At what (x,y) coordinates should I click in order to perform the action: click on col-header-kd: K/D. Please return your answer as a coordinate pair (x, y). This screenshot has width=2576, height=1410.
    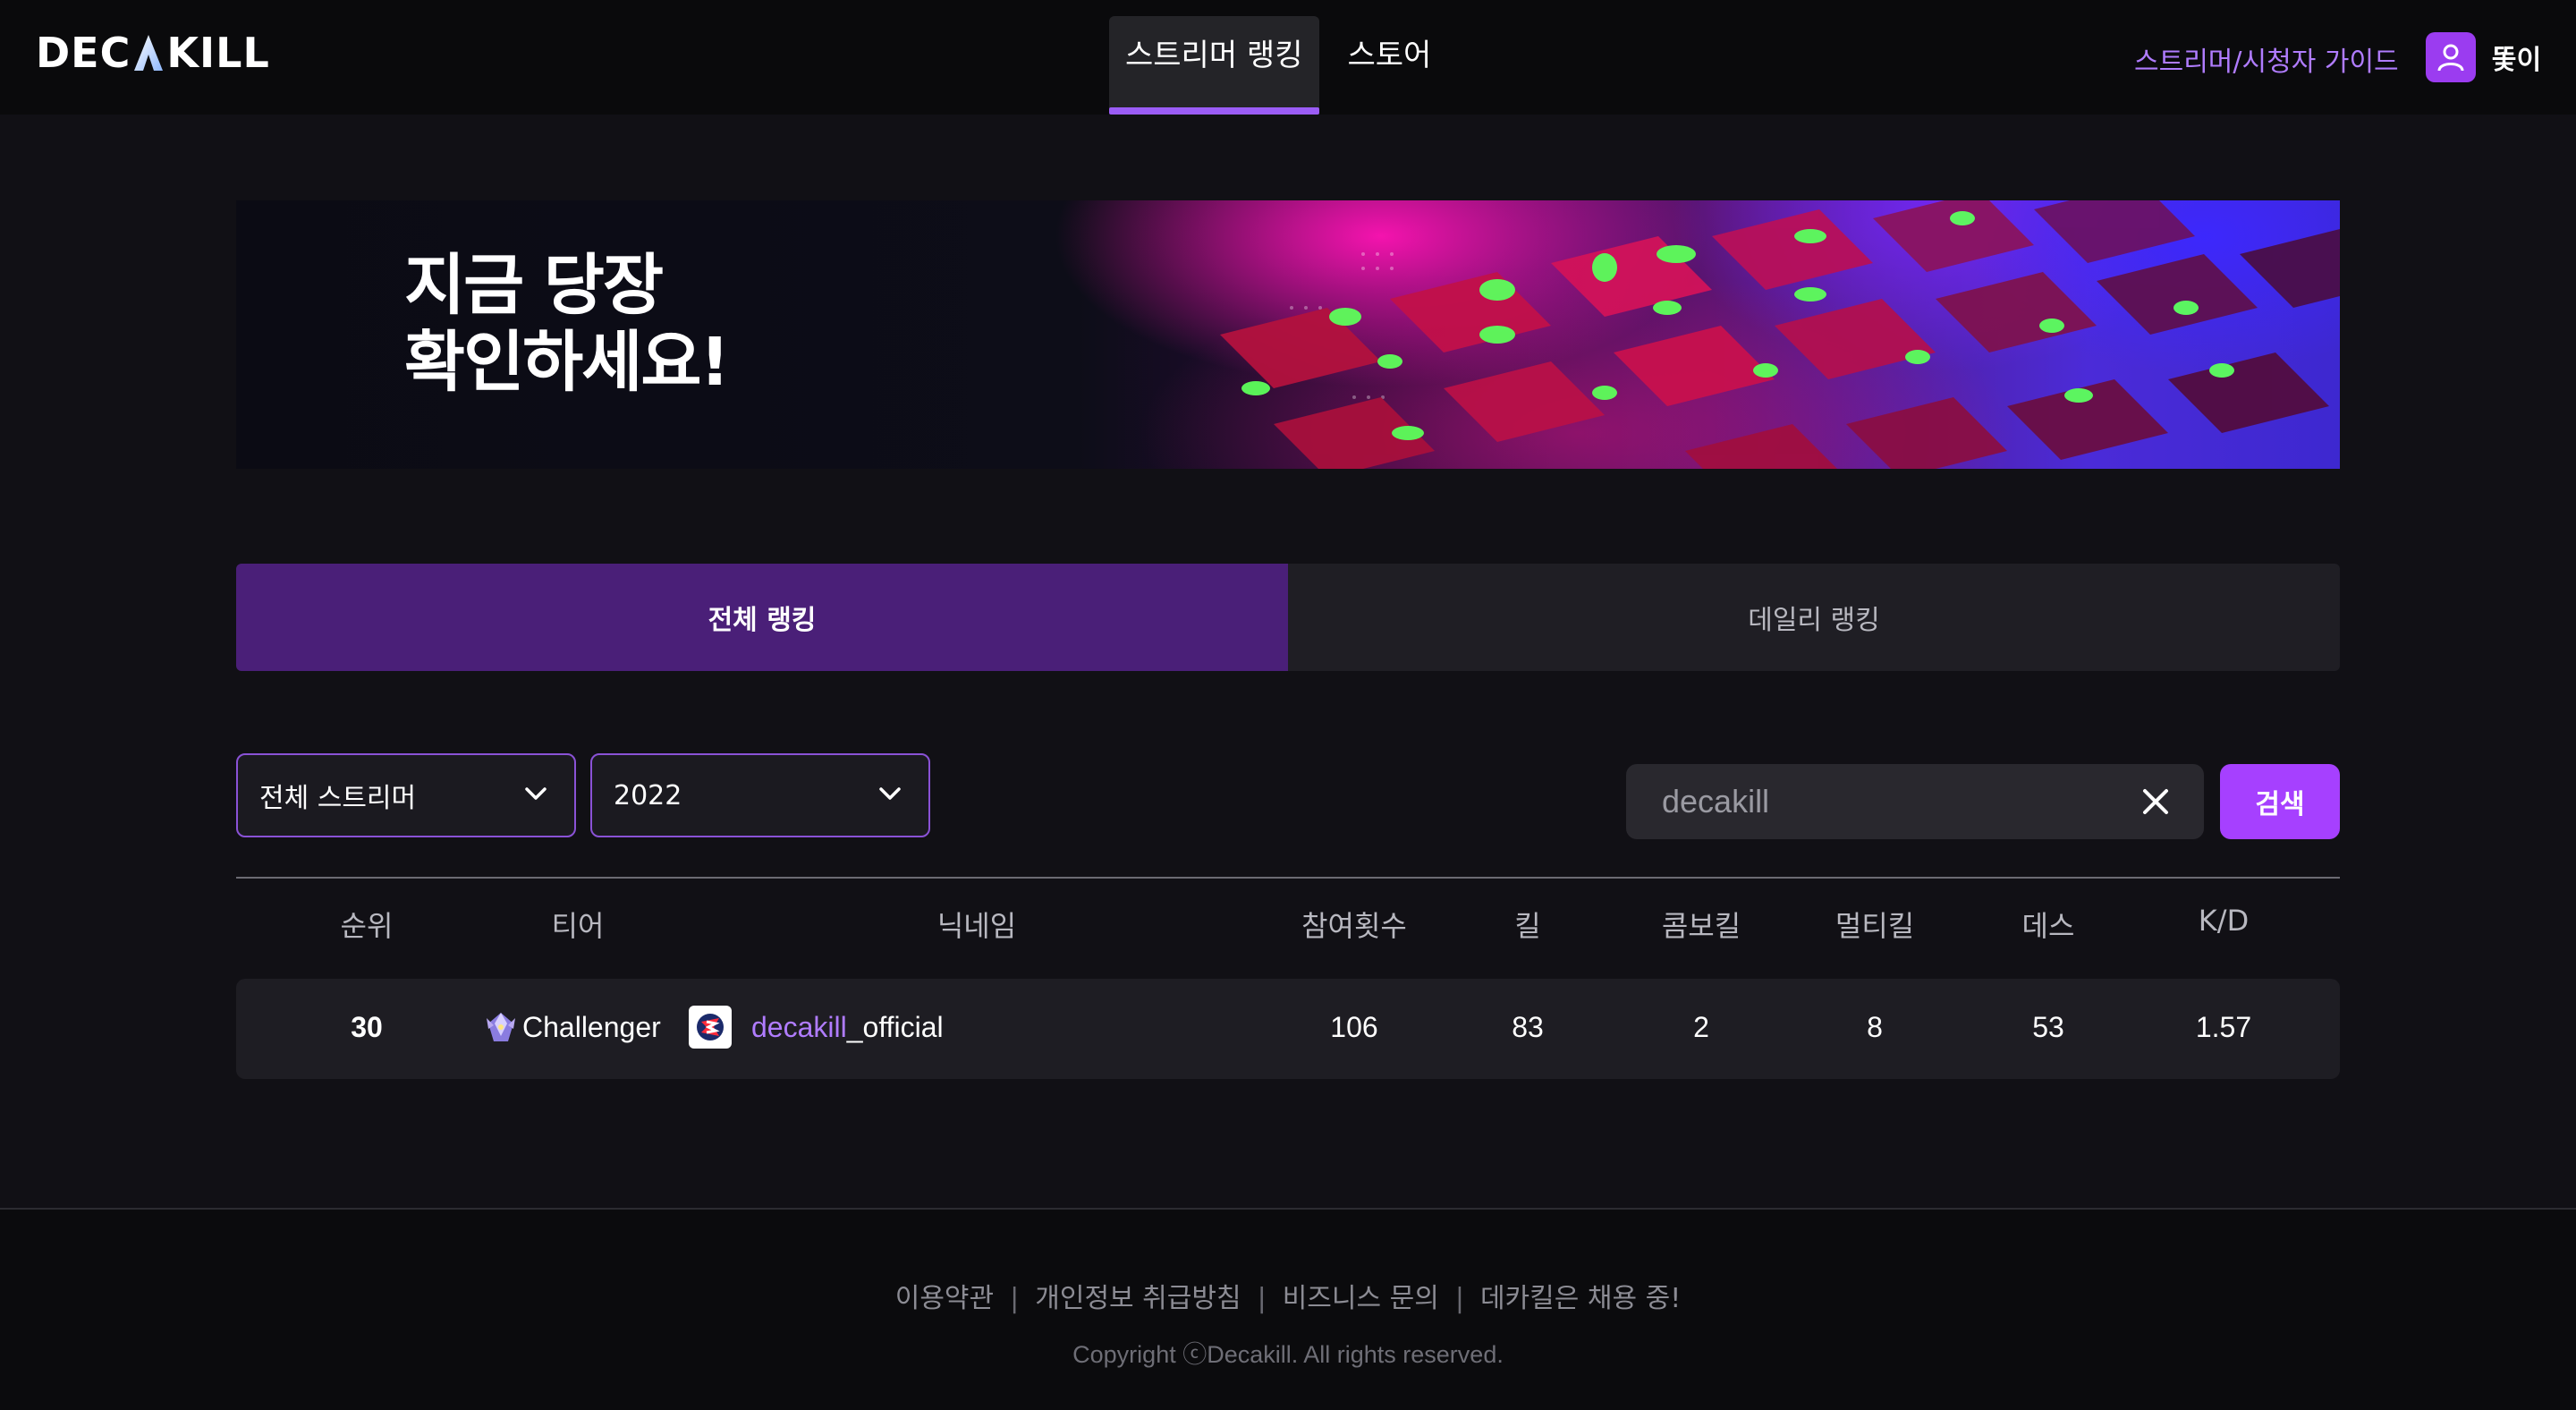
    Looking at the image, I should click on (2224, 921).